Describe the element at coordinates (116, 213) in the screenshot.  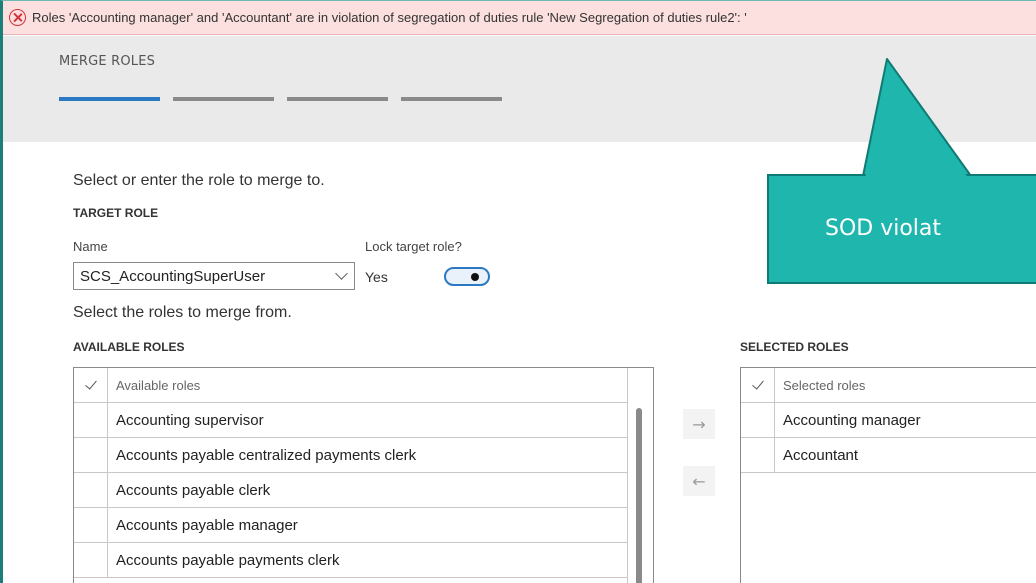
I see `target-role-heading: TARGET ROLE` at that location.